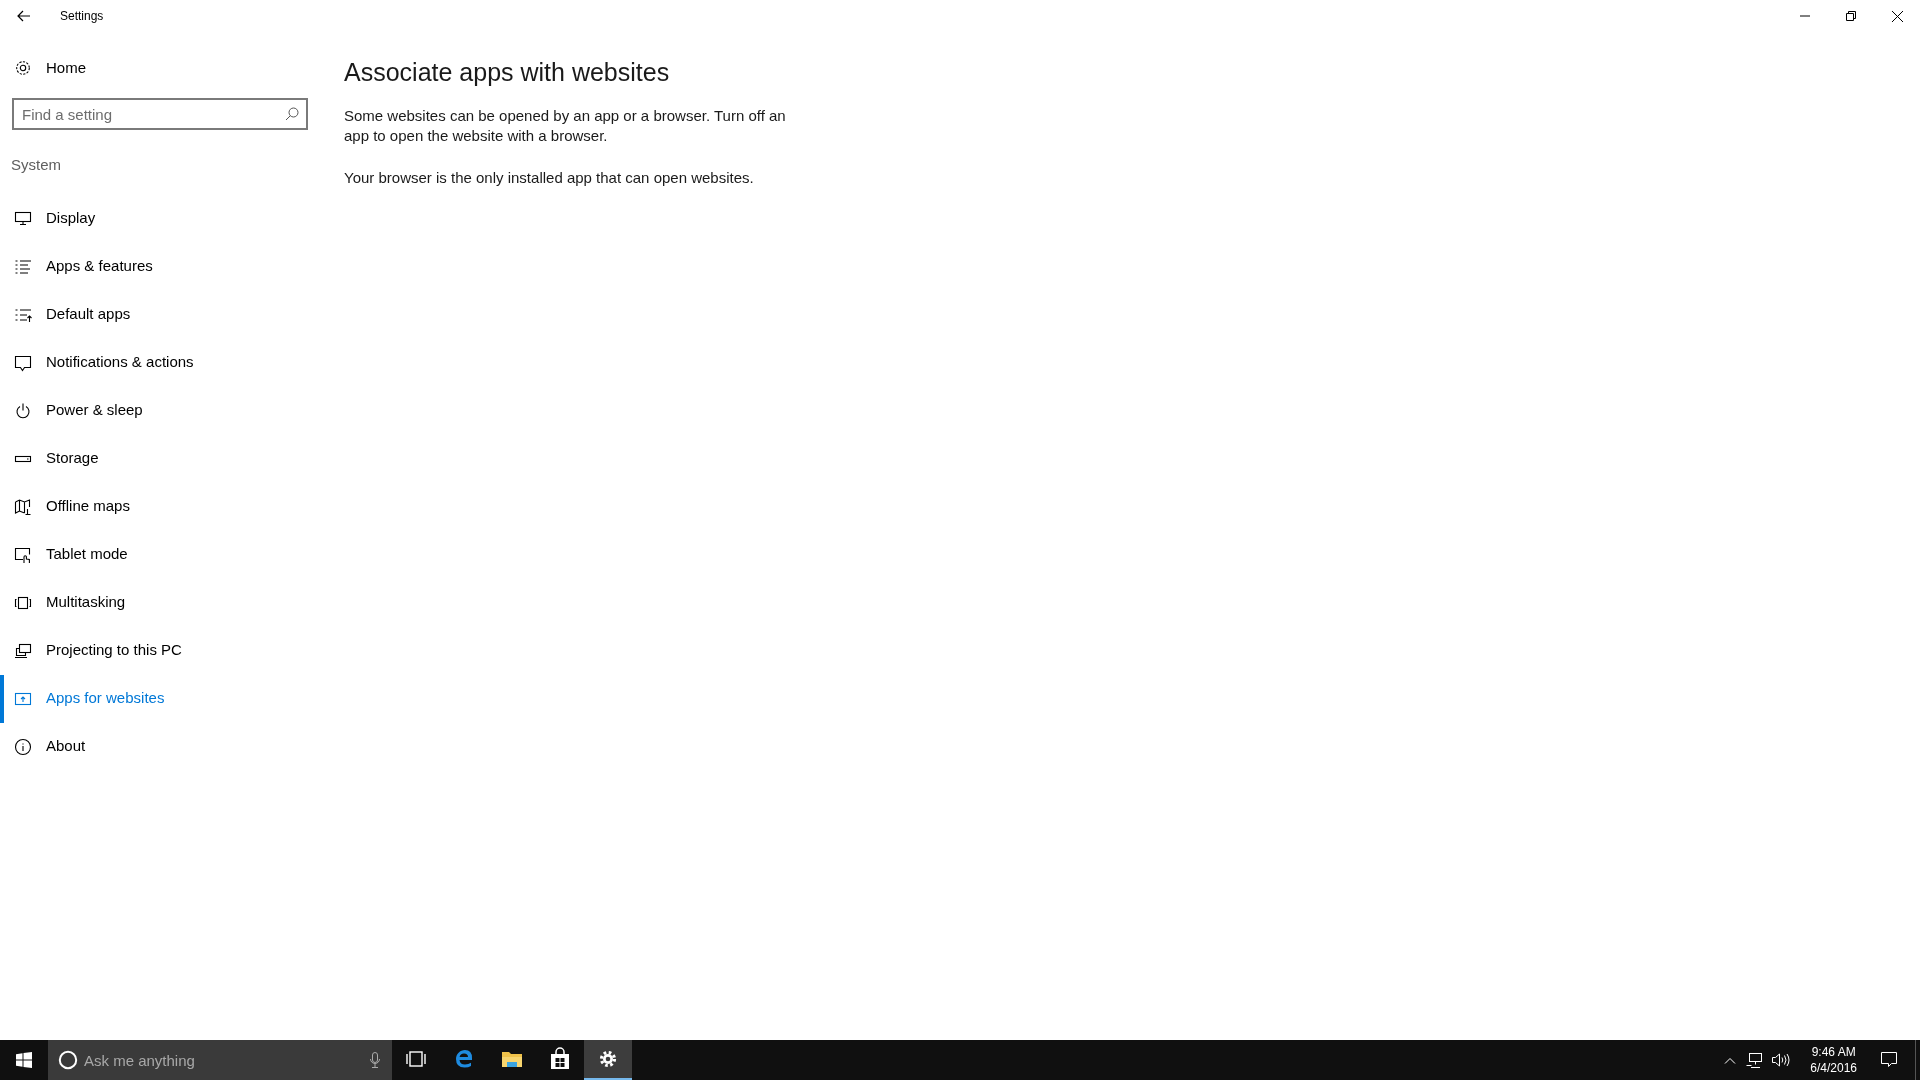 The height and width of the screenshot is (1080, 1920). Describe the element at coordinates (23, 410) in the screenshot. I see `power-icon` at that location.